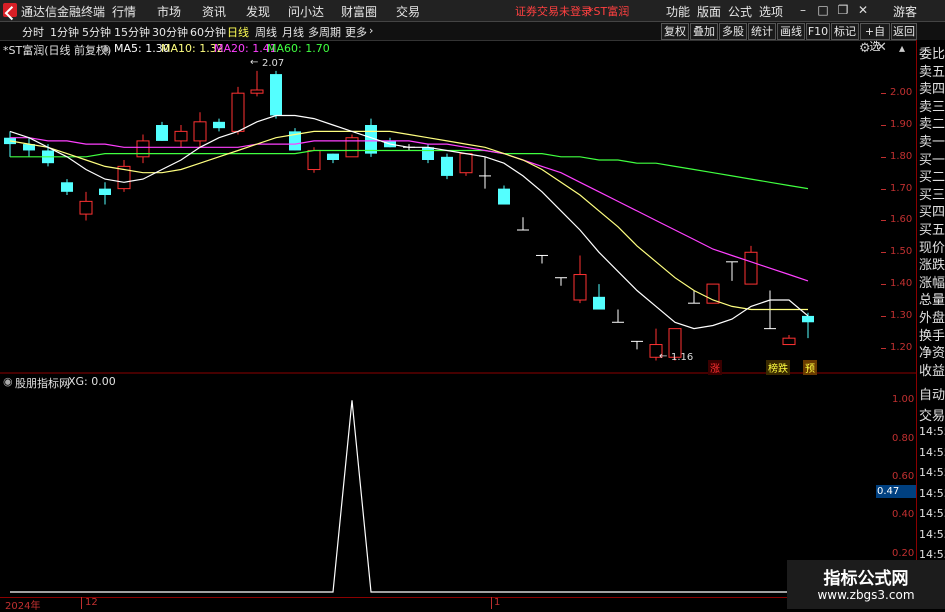  What do you see at coordinates (881, 47) in the screenshot?
I see `close-chart-icon: ✕` at bounding box center [881, 47].